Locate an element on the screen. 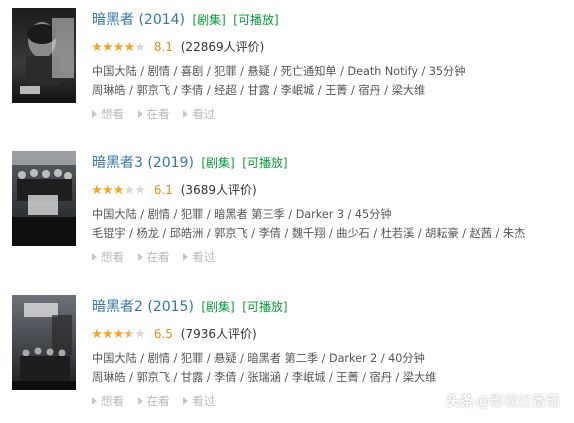 The height and width of the screenshot is (423, 574). title-row: 暗黑者3 (2019) [剧集] [可播放] is located at coordinates (190, 163).